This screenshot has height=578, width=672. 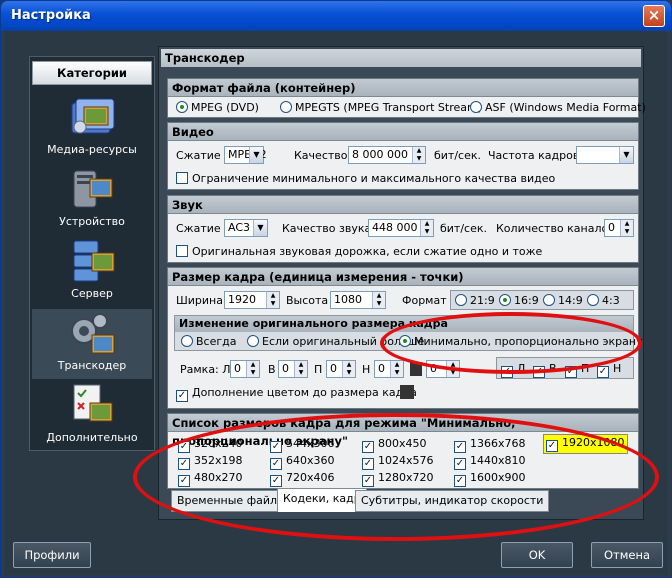 I want to click on aspect-option-4-3: 4:3, so click(x=603, y=300).